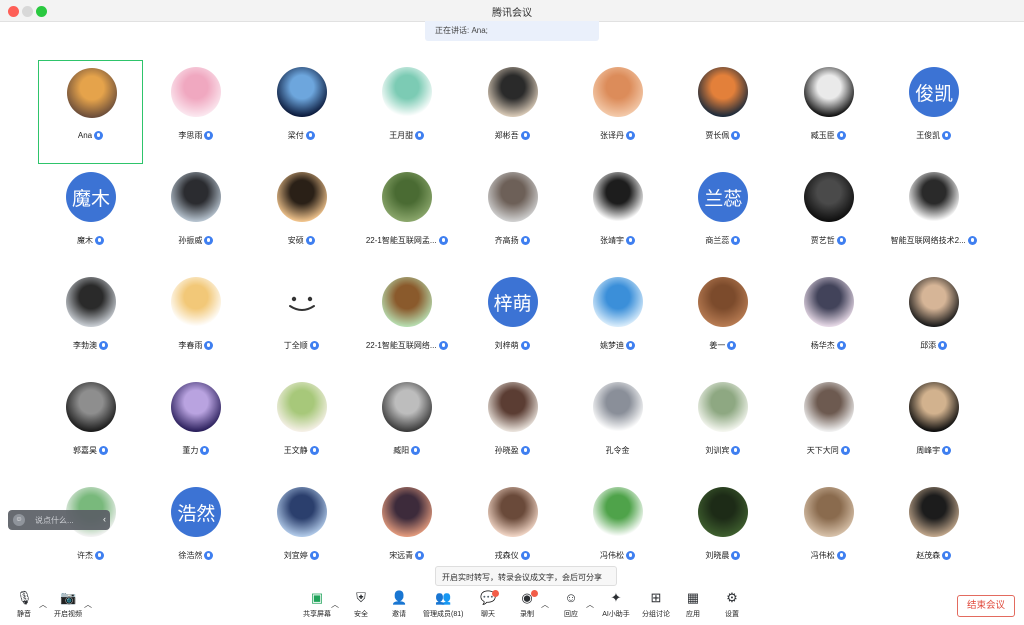 This screenshot has height=625, width=1024. I want to click on participant-tile: 李勃澳, so click(90, 322).